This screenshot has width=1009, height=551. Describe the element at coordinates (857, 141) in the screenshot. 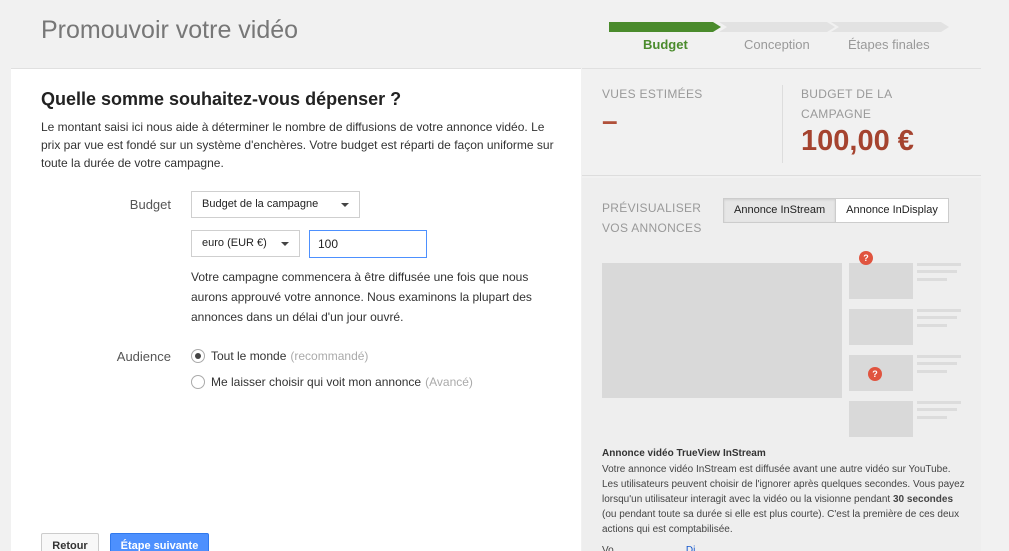

I see `campaign-budget-value: 100,00 €` at that location.